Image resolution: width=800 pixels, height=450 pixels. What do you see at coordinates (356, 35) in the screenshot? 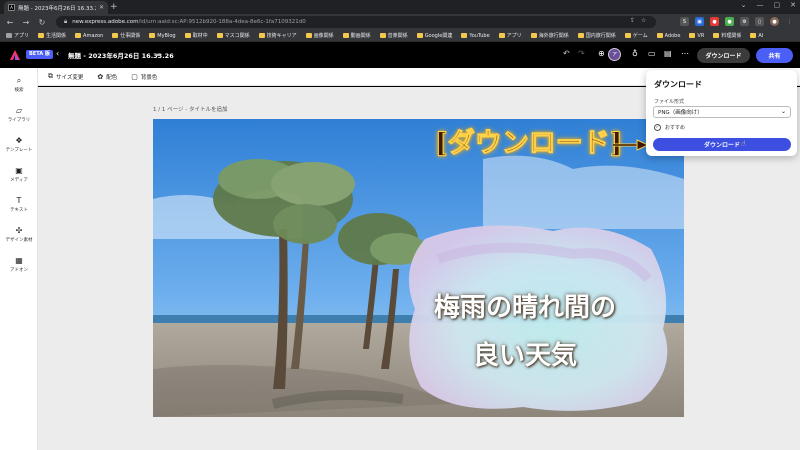
I see `bookmark-item: 動画関係` at bounding box center [356, 35].